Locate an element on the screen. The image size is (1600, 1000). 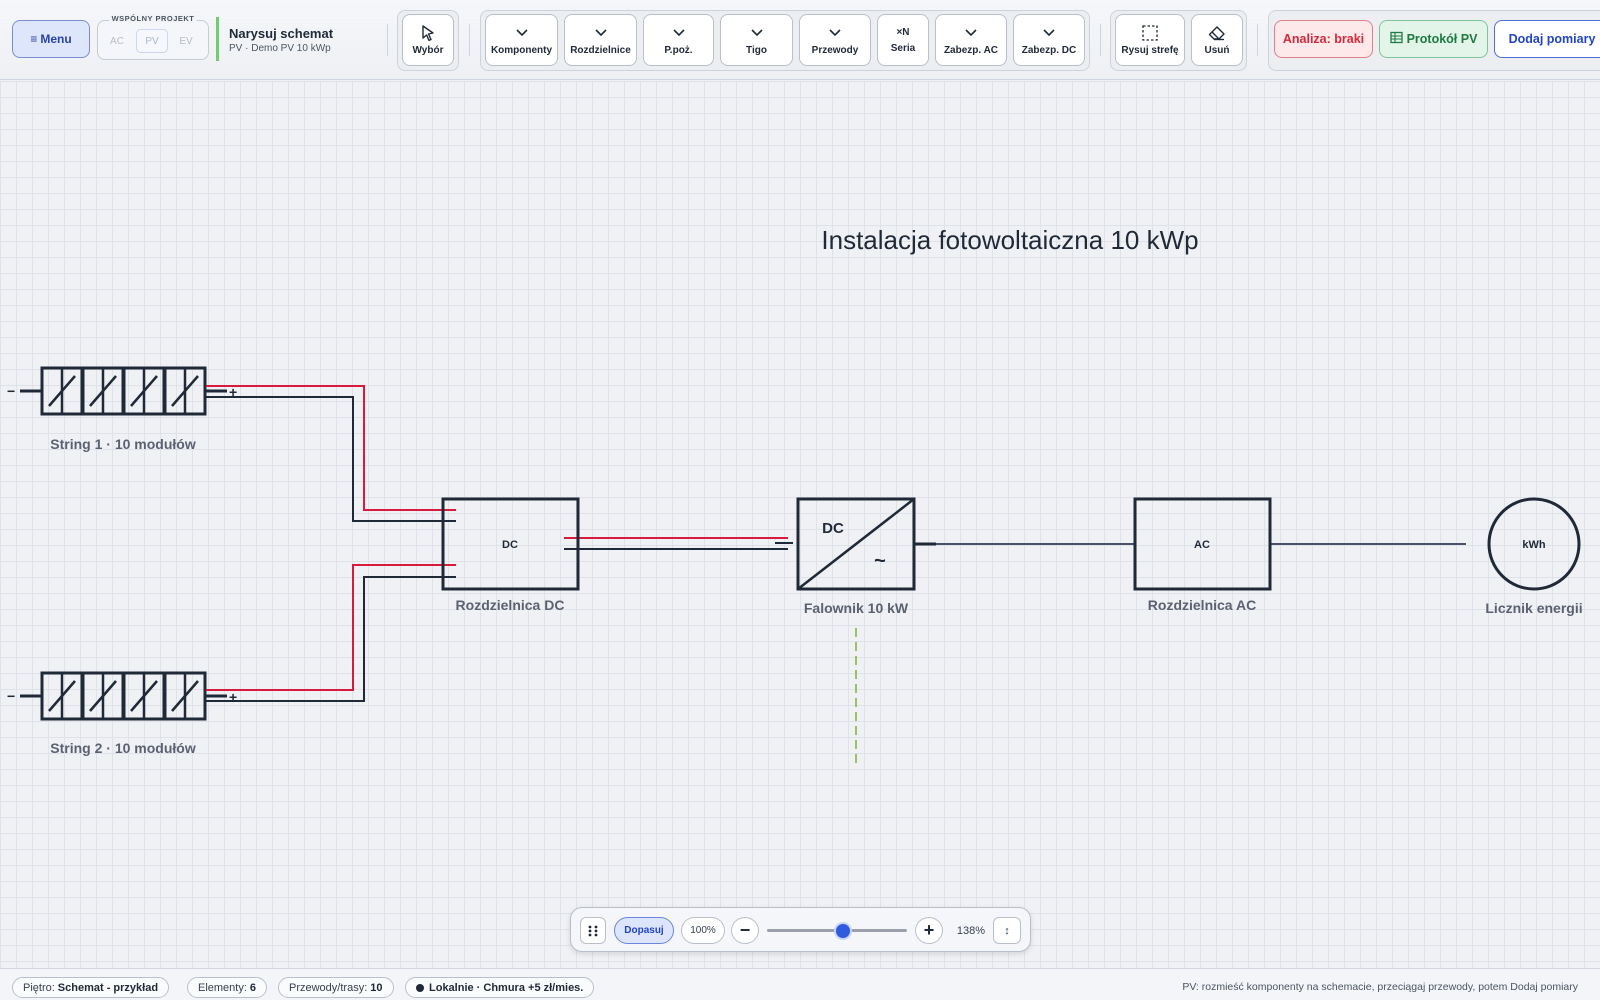
energy-meter: kWh is located at coordinates (1534, 544).